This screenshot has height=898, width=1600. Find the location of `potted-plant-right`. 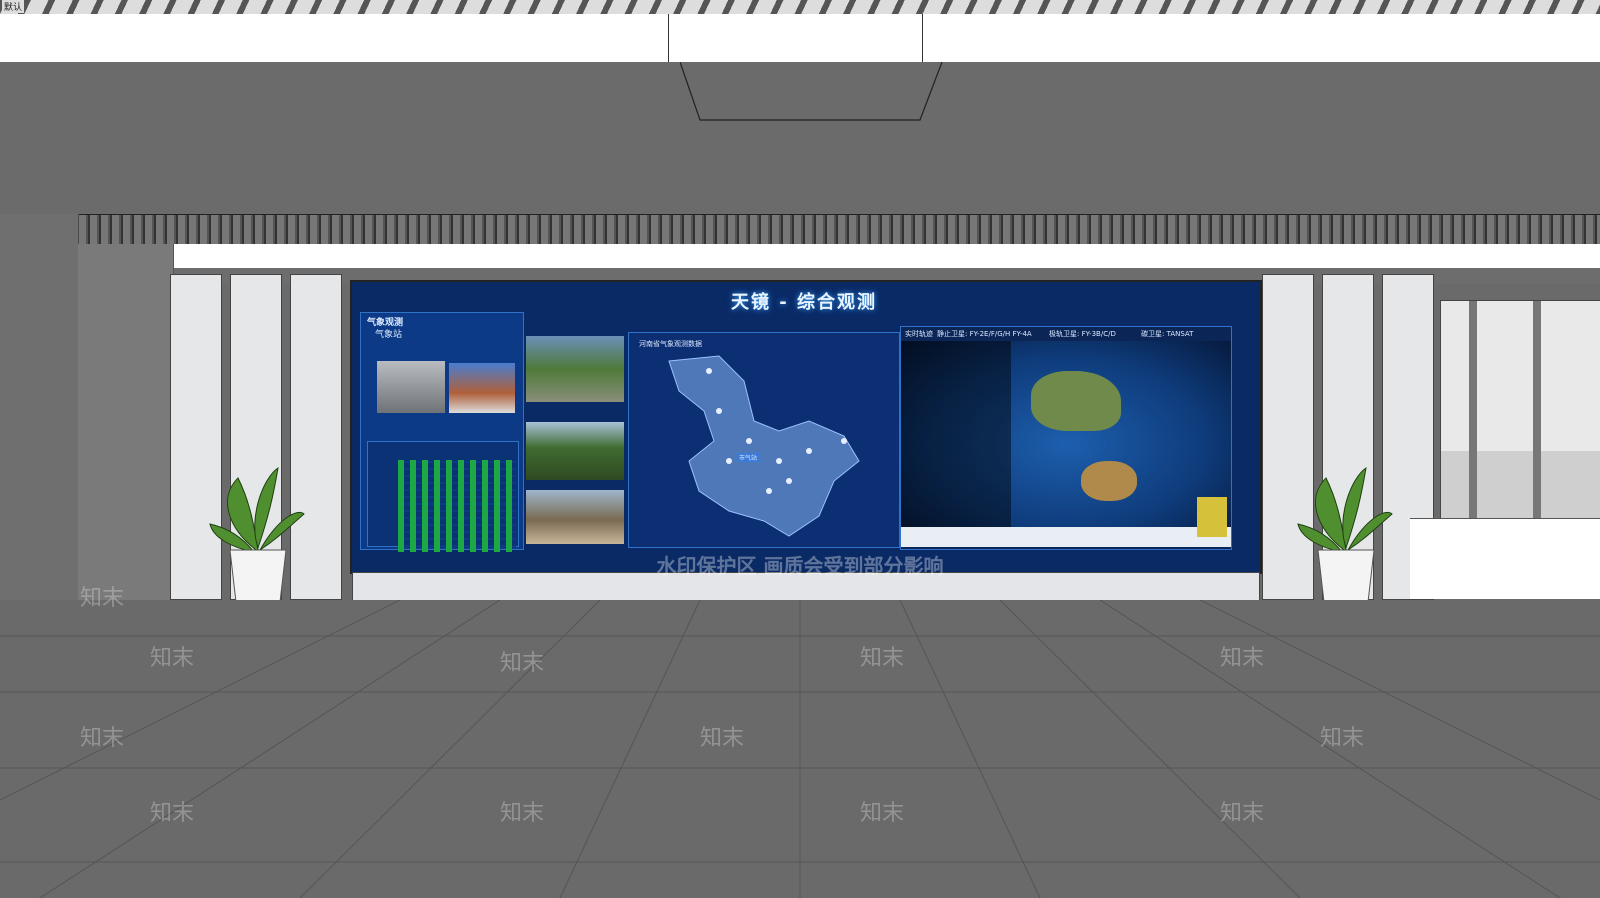

potted-plant-right is located at coordinates (1345, 534).